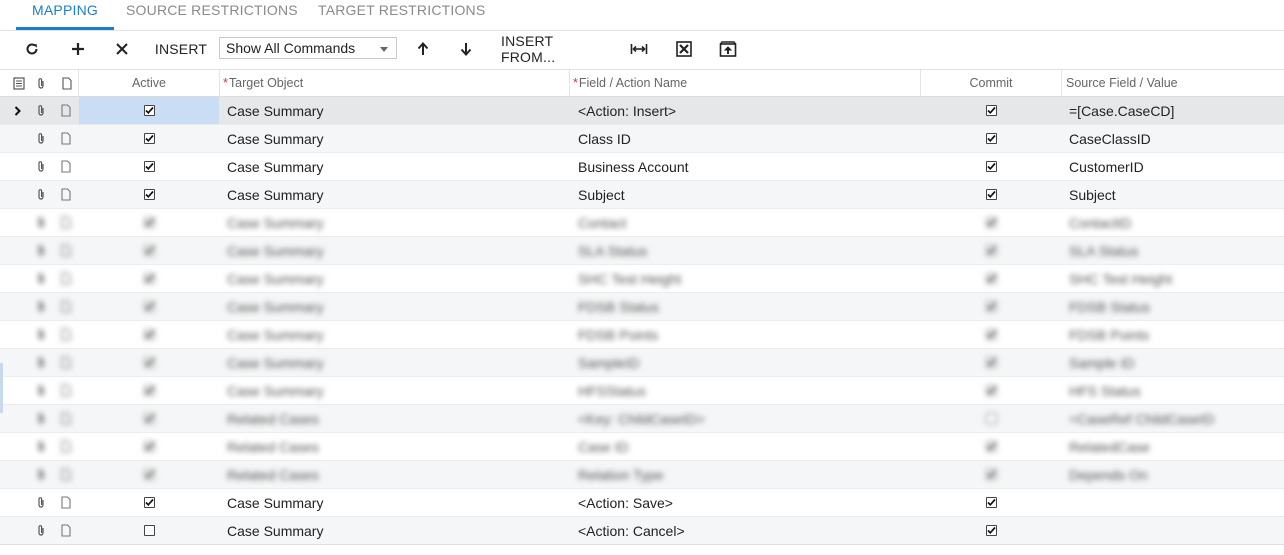 The width and height of the screenshot is (1284, 555). I want to click on field-action-cell: <Action: Cancel>, so click(747, 530).